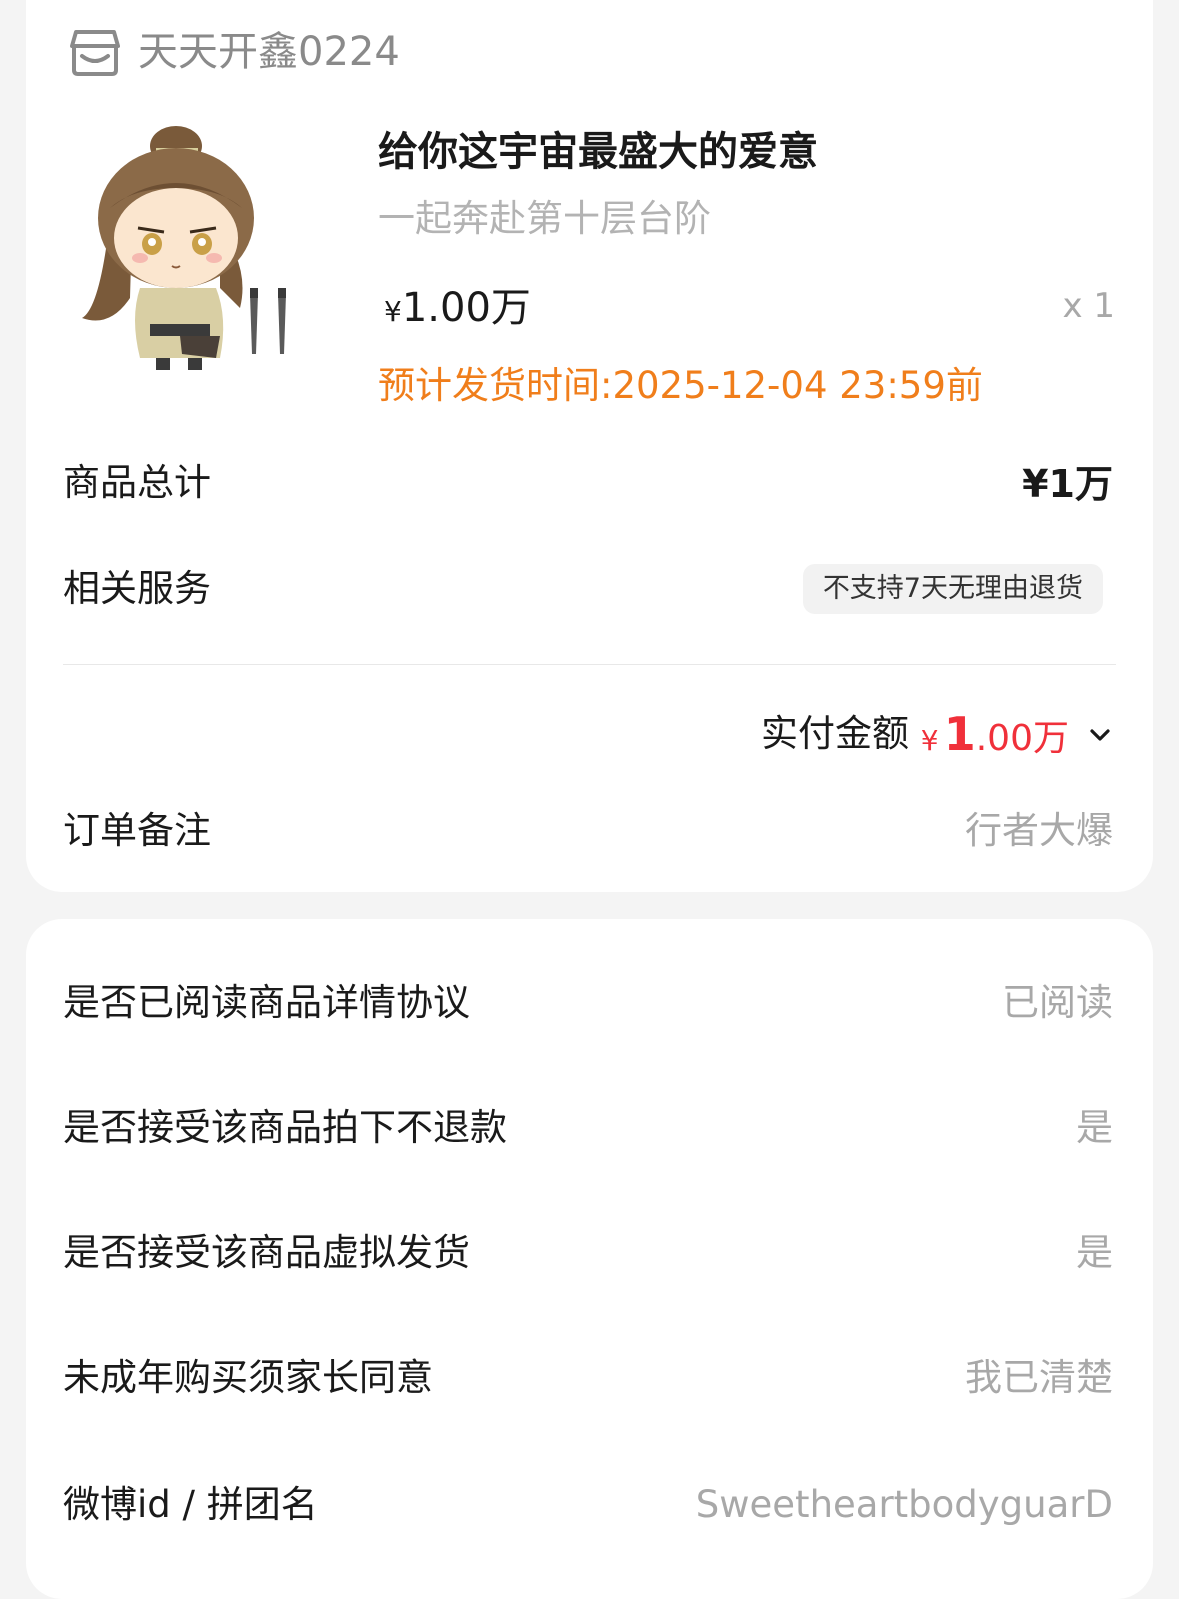 Image resolution: width=1179 pixels, height=1599 pixels. Describe the element at coordinates (1067, 484) in the screenshot. I see `total-value: ¥1万` at that location.